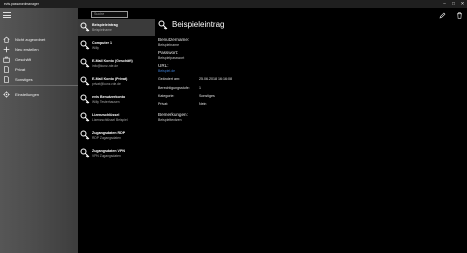 Image resolution: width=467 pixels, height=253 pixels. What do you see at coordinates (21, 4) in the screenshot?
I see `window-title: evis.passwordmanager` at bounding box center [21, 4].